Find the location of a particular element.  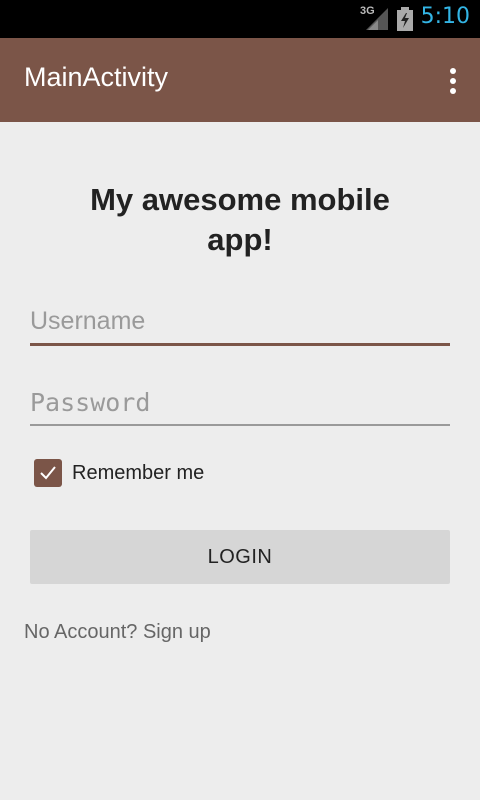

action-bar: MainActivity is located at coordinates (240, 80).